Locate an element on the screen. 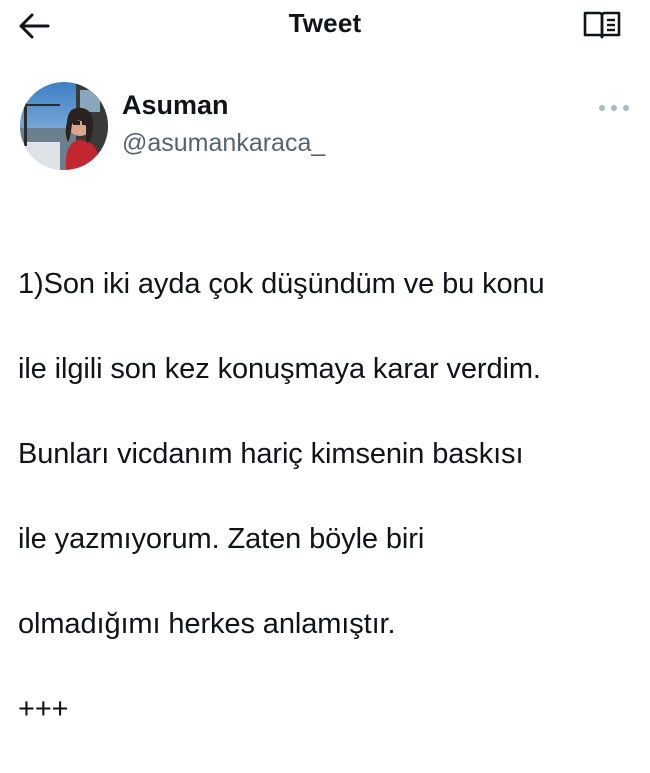  more-options-button is located at coordinates (614, 108).